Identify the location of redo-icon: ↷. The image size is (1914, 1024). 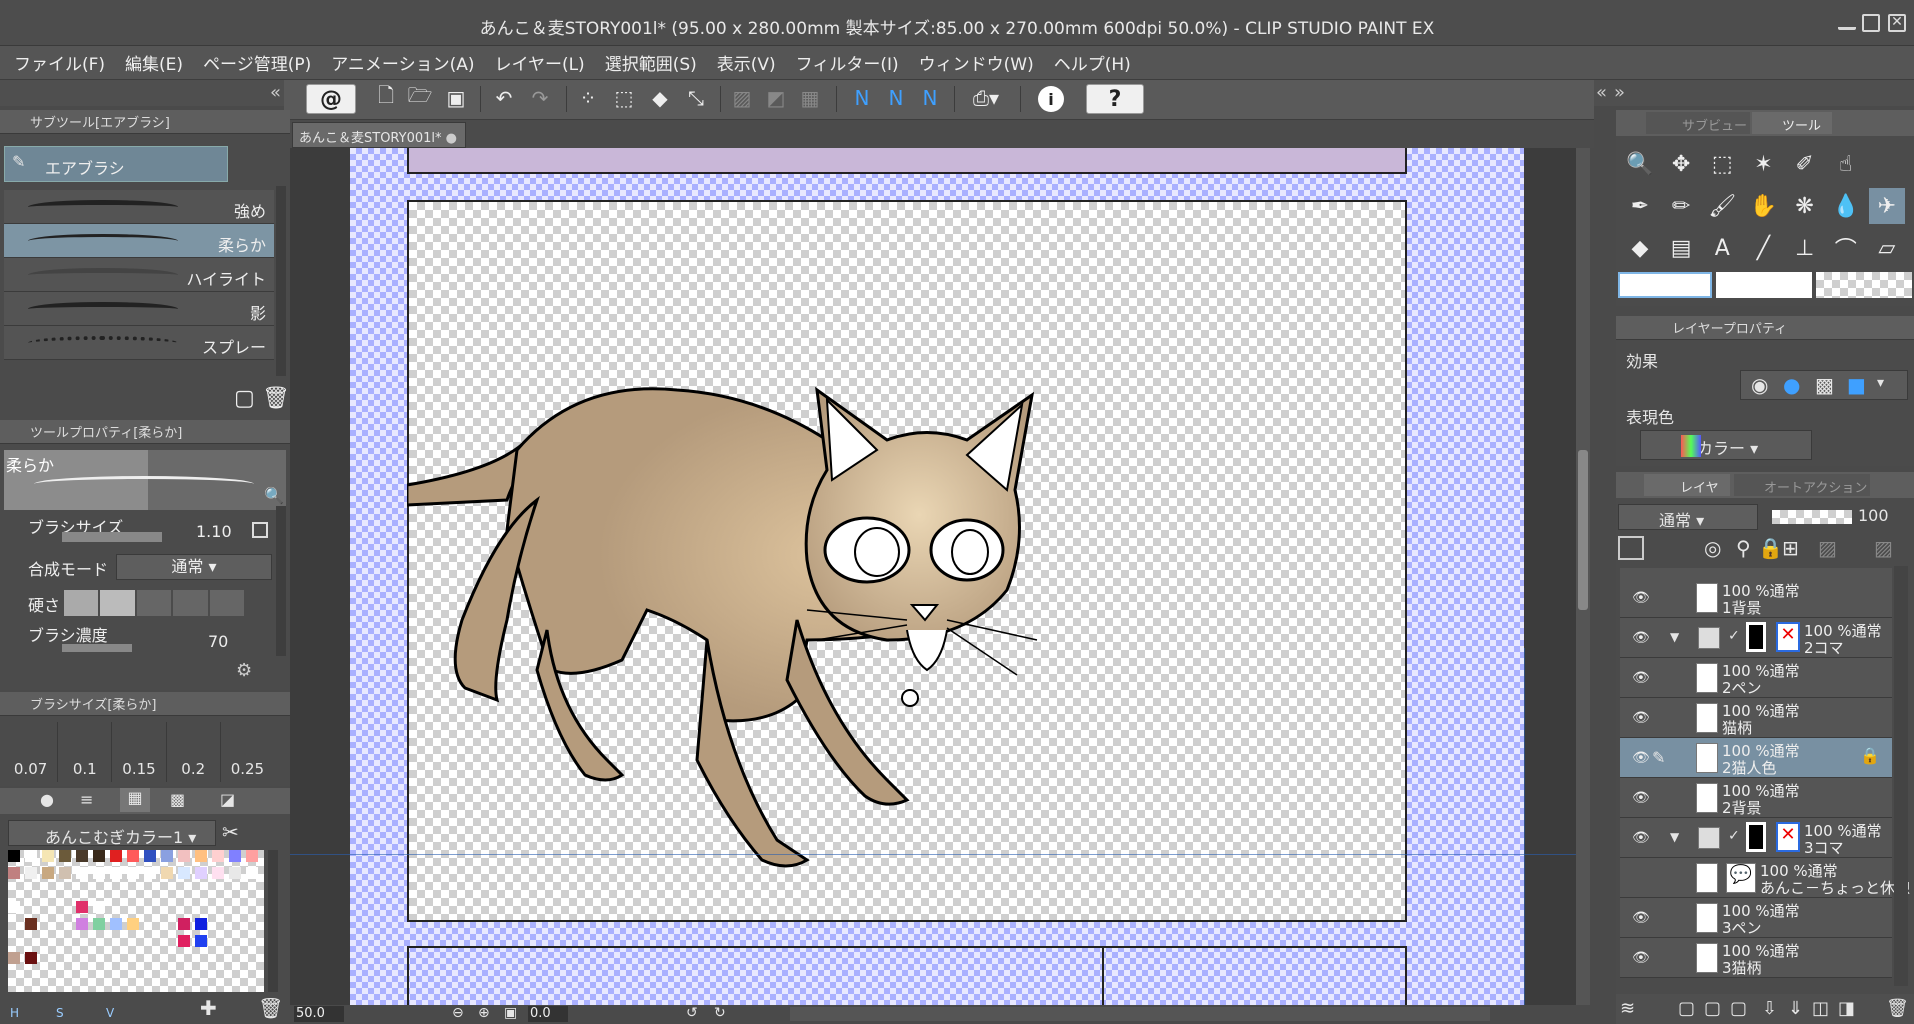
(540, 98).